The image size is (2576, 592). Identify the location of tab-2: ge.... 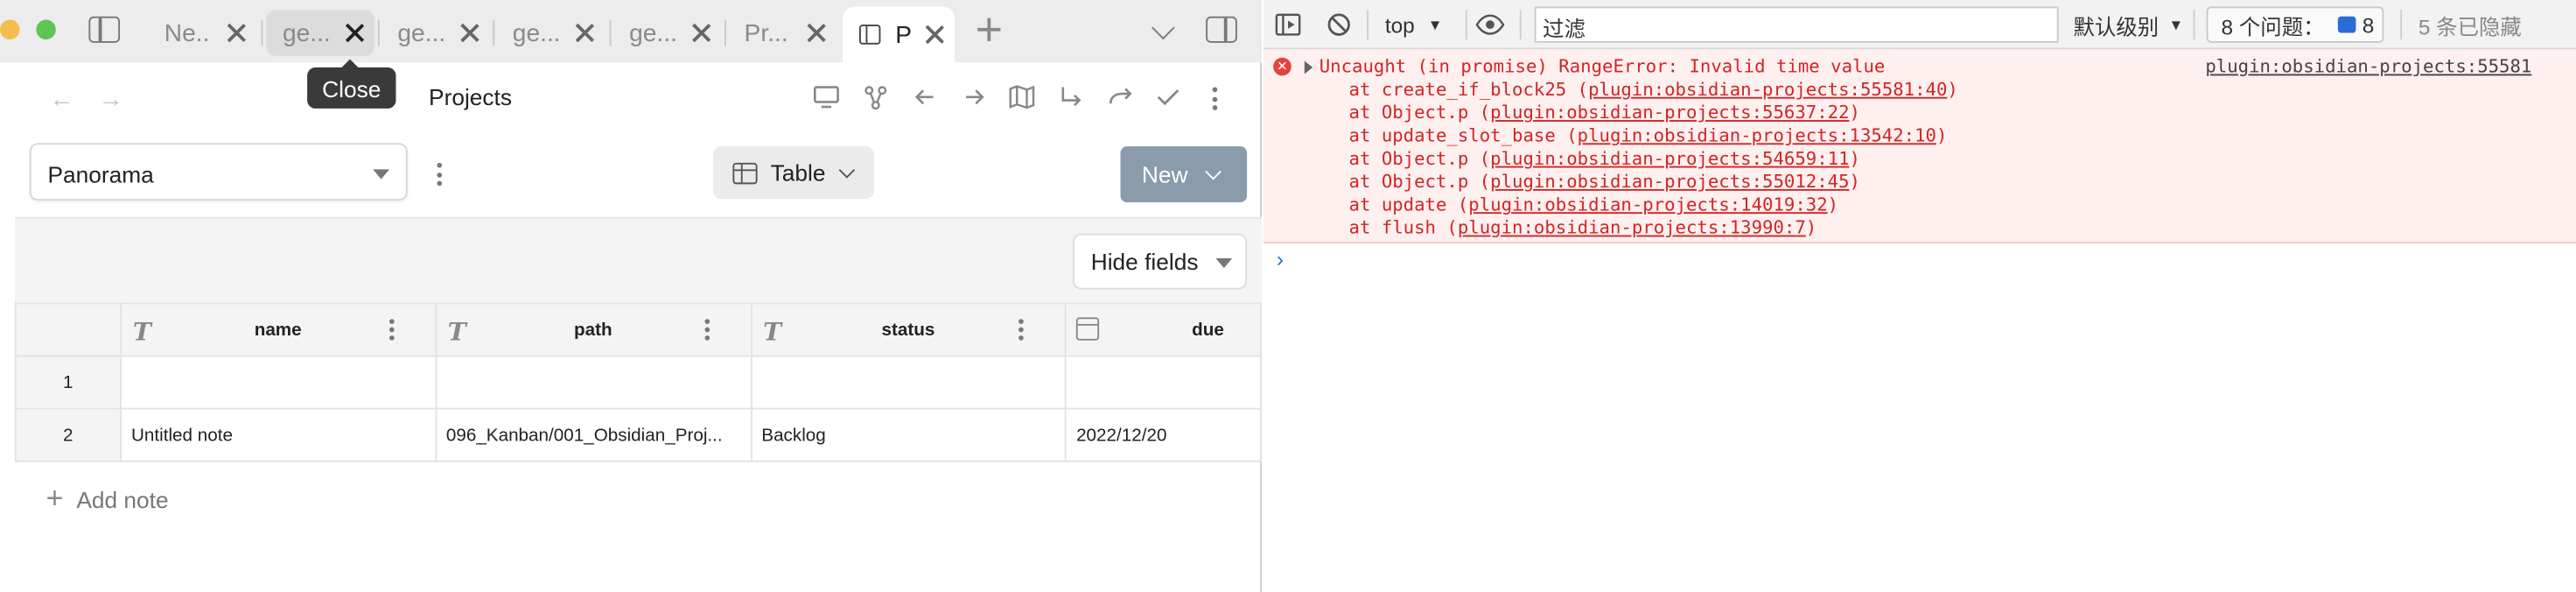
(320, 33).